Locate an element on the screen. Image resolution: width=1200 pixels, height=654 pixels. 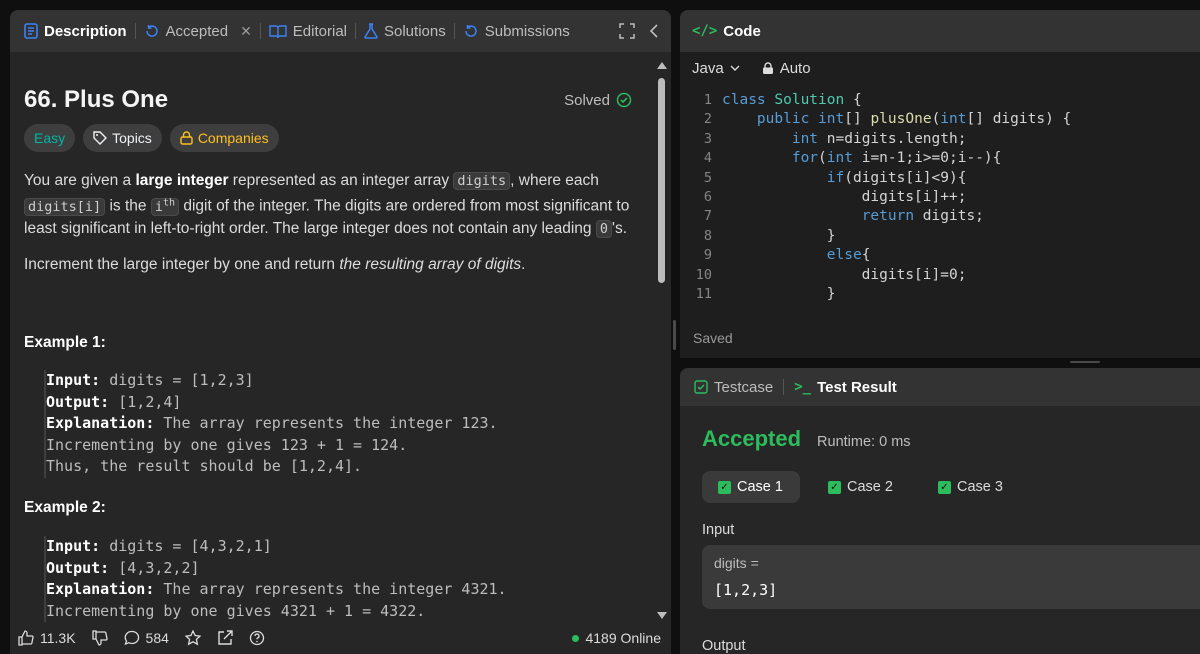
difficulty-badge: Easy is located at coordinates (50, 138).